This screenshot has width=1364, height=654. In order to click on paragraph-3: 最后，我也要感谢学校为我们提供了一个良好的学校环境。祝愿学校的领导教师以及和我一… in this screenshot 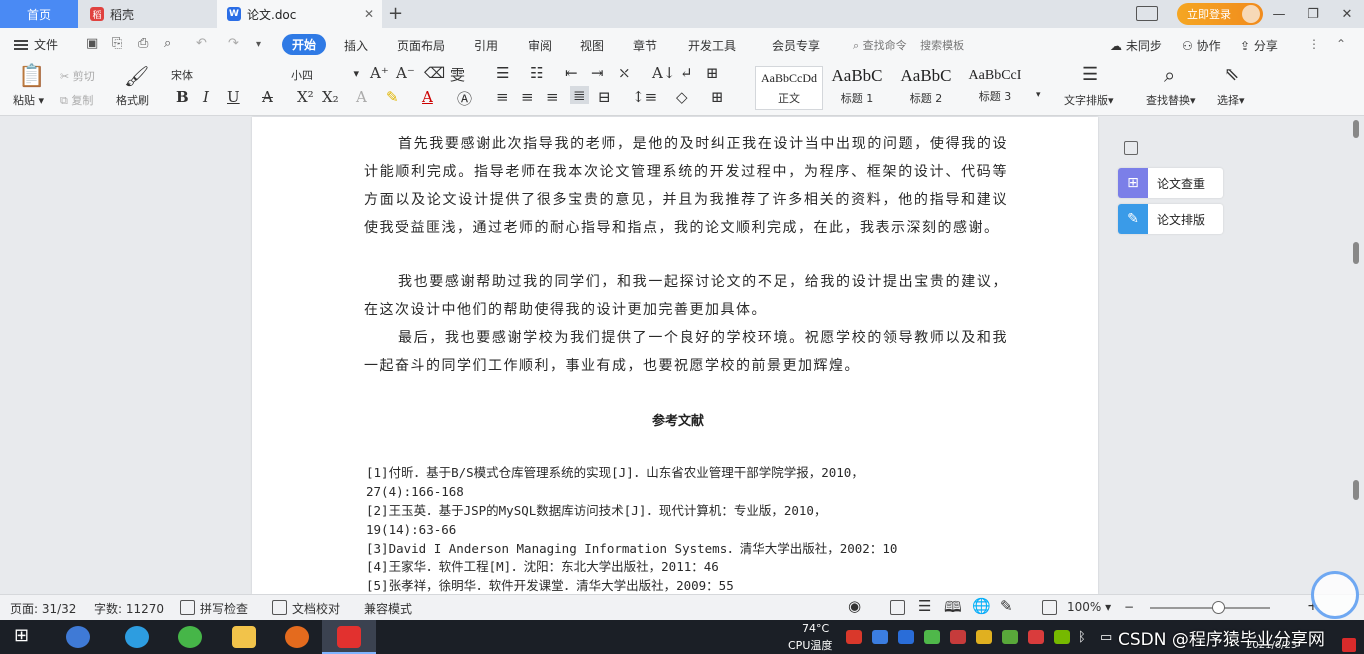, I will do `click(686, 352)`.